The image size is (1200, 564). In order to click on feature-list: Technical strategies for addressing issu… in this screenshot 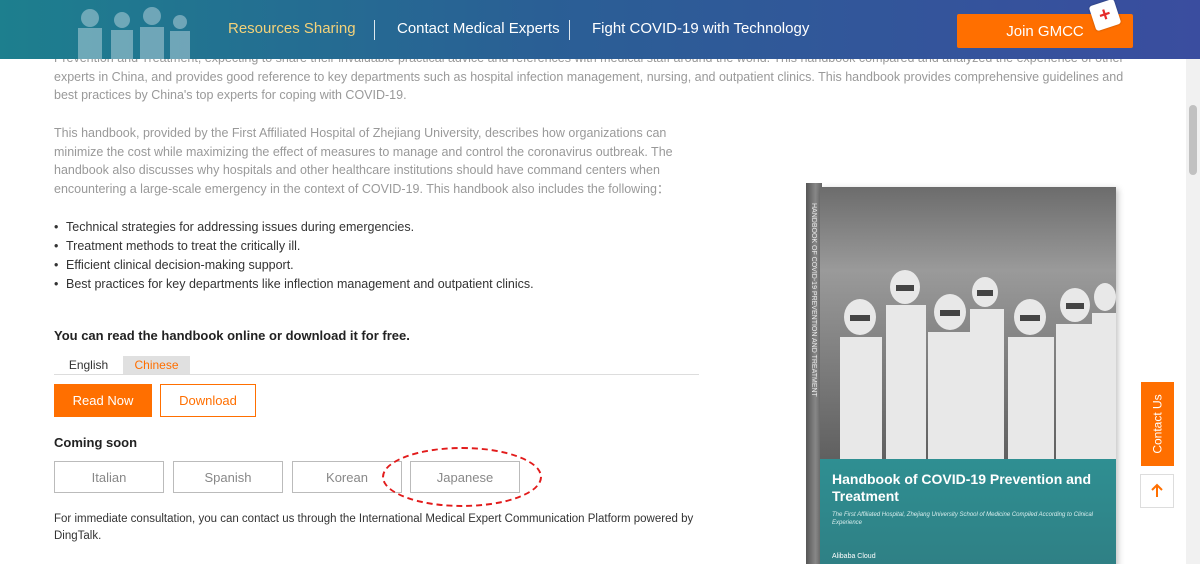, I will do `click(294, 256)`.